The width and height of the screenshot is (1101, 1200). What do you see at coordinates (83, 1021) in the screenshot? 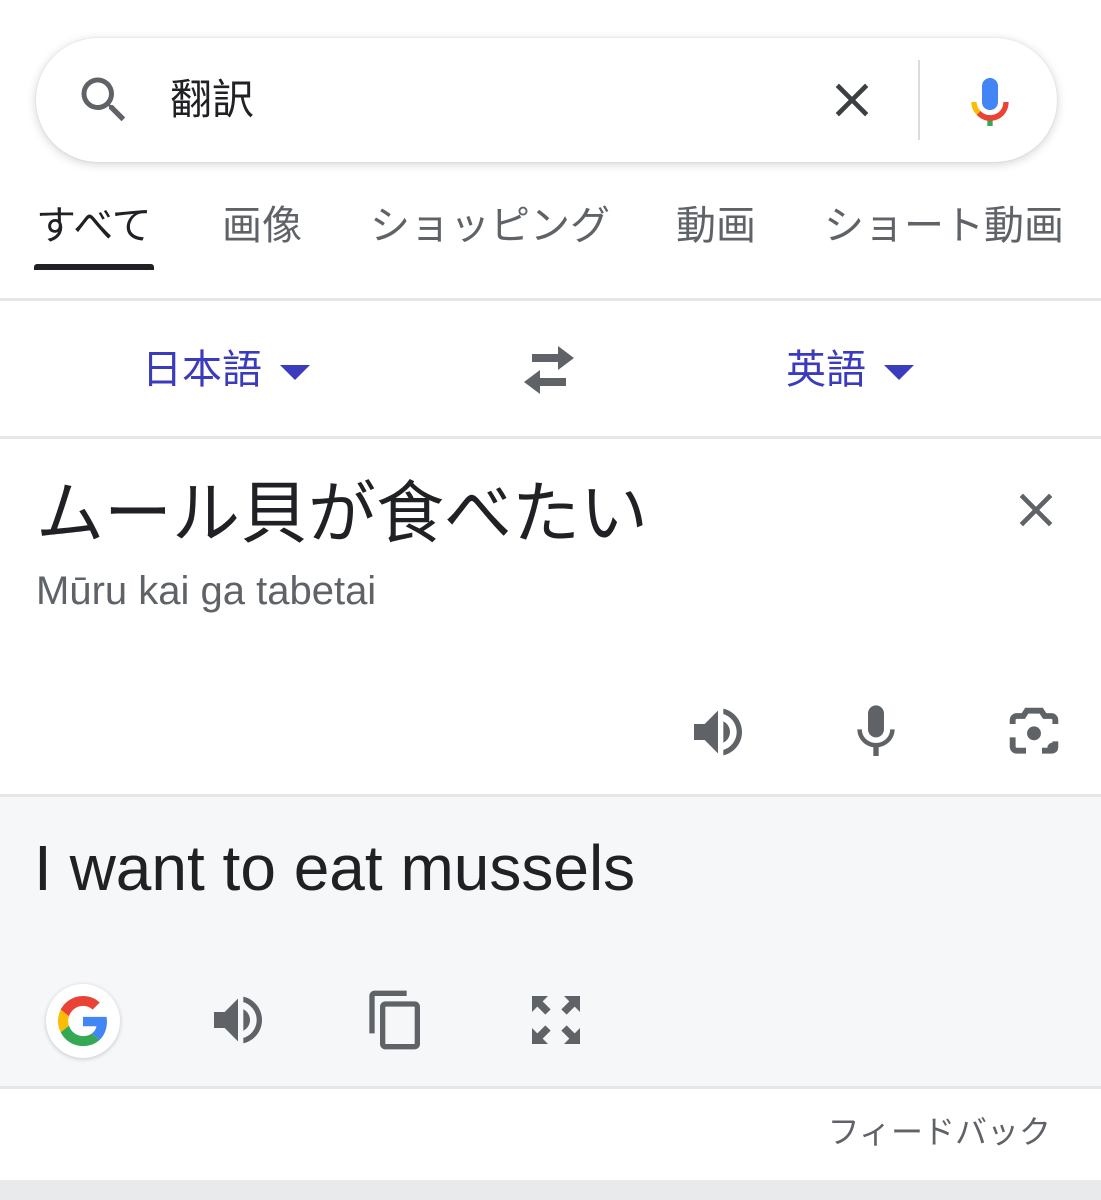
I see `google-logo-icon` at bounding box center [83, 1021].